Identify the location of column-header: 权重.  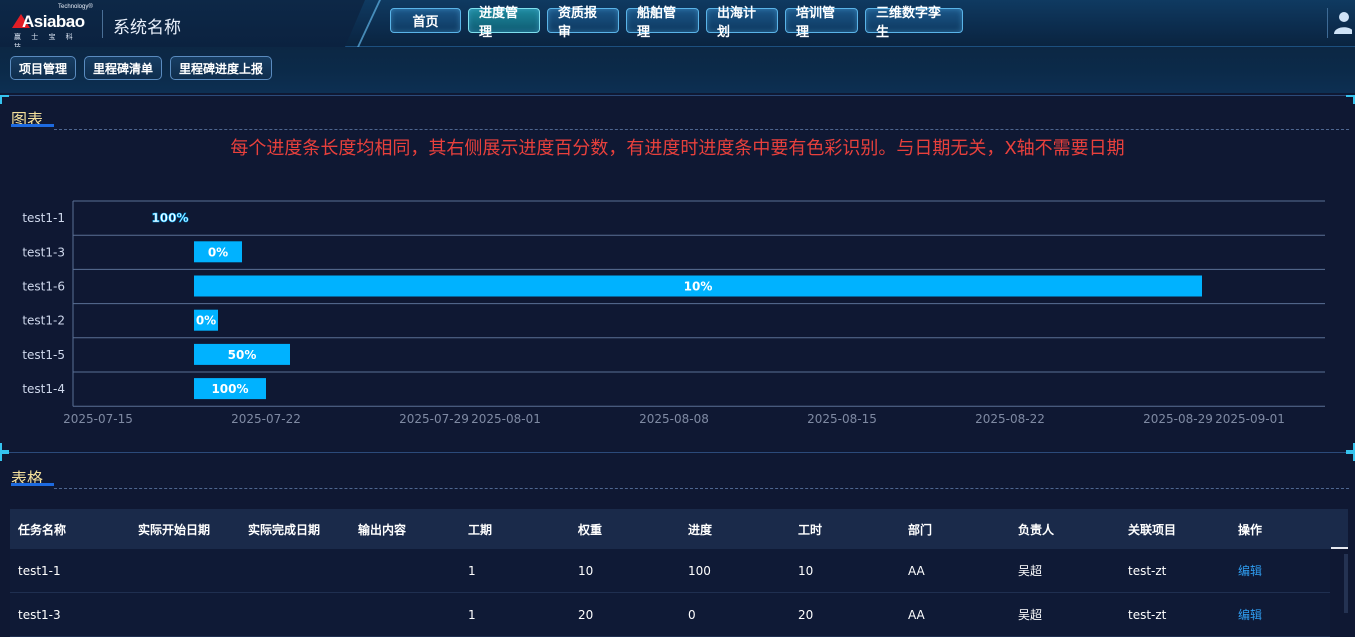
(590, 529).